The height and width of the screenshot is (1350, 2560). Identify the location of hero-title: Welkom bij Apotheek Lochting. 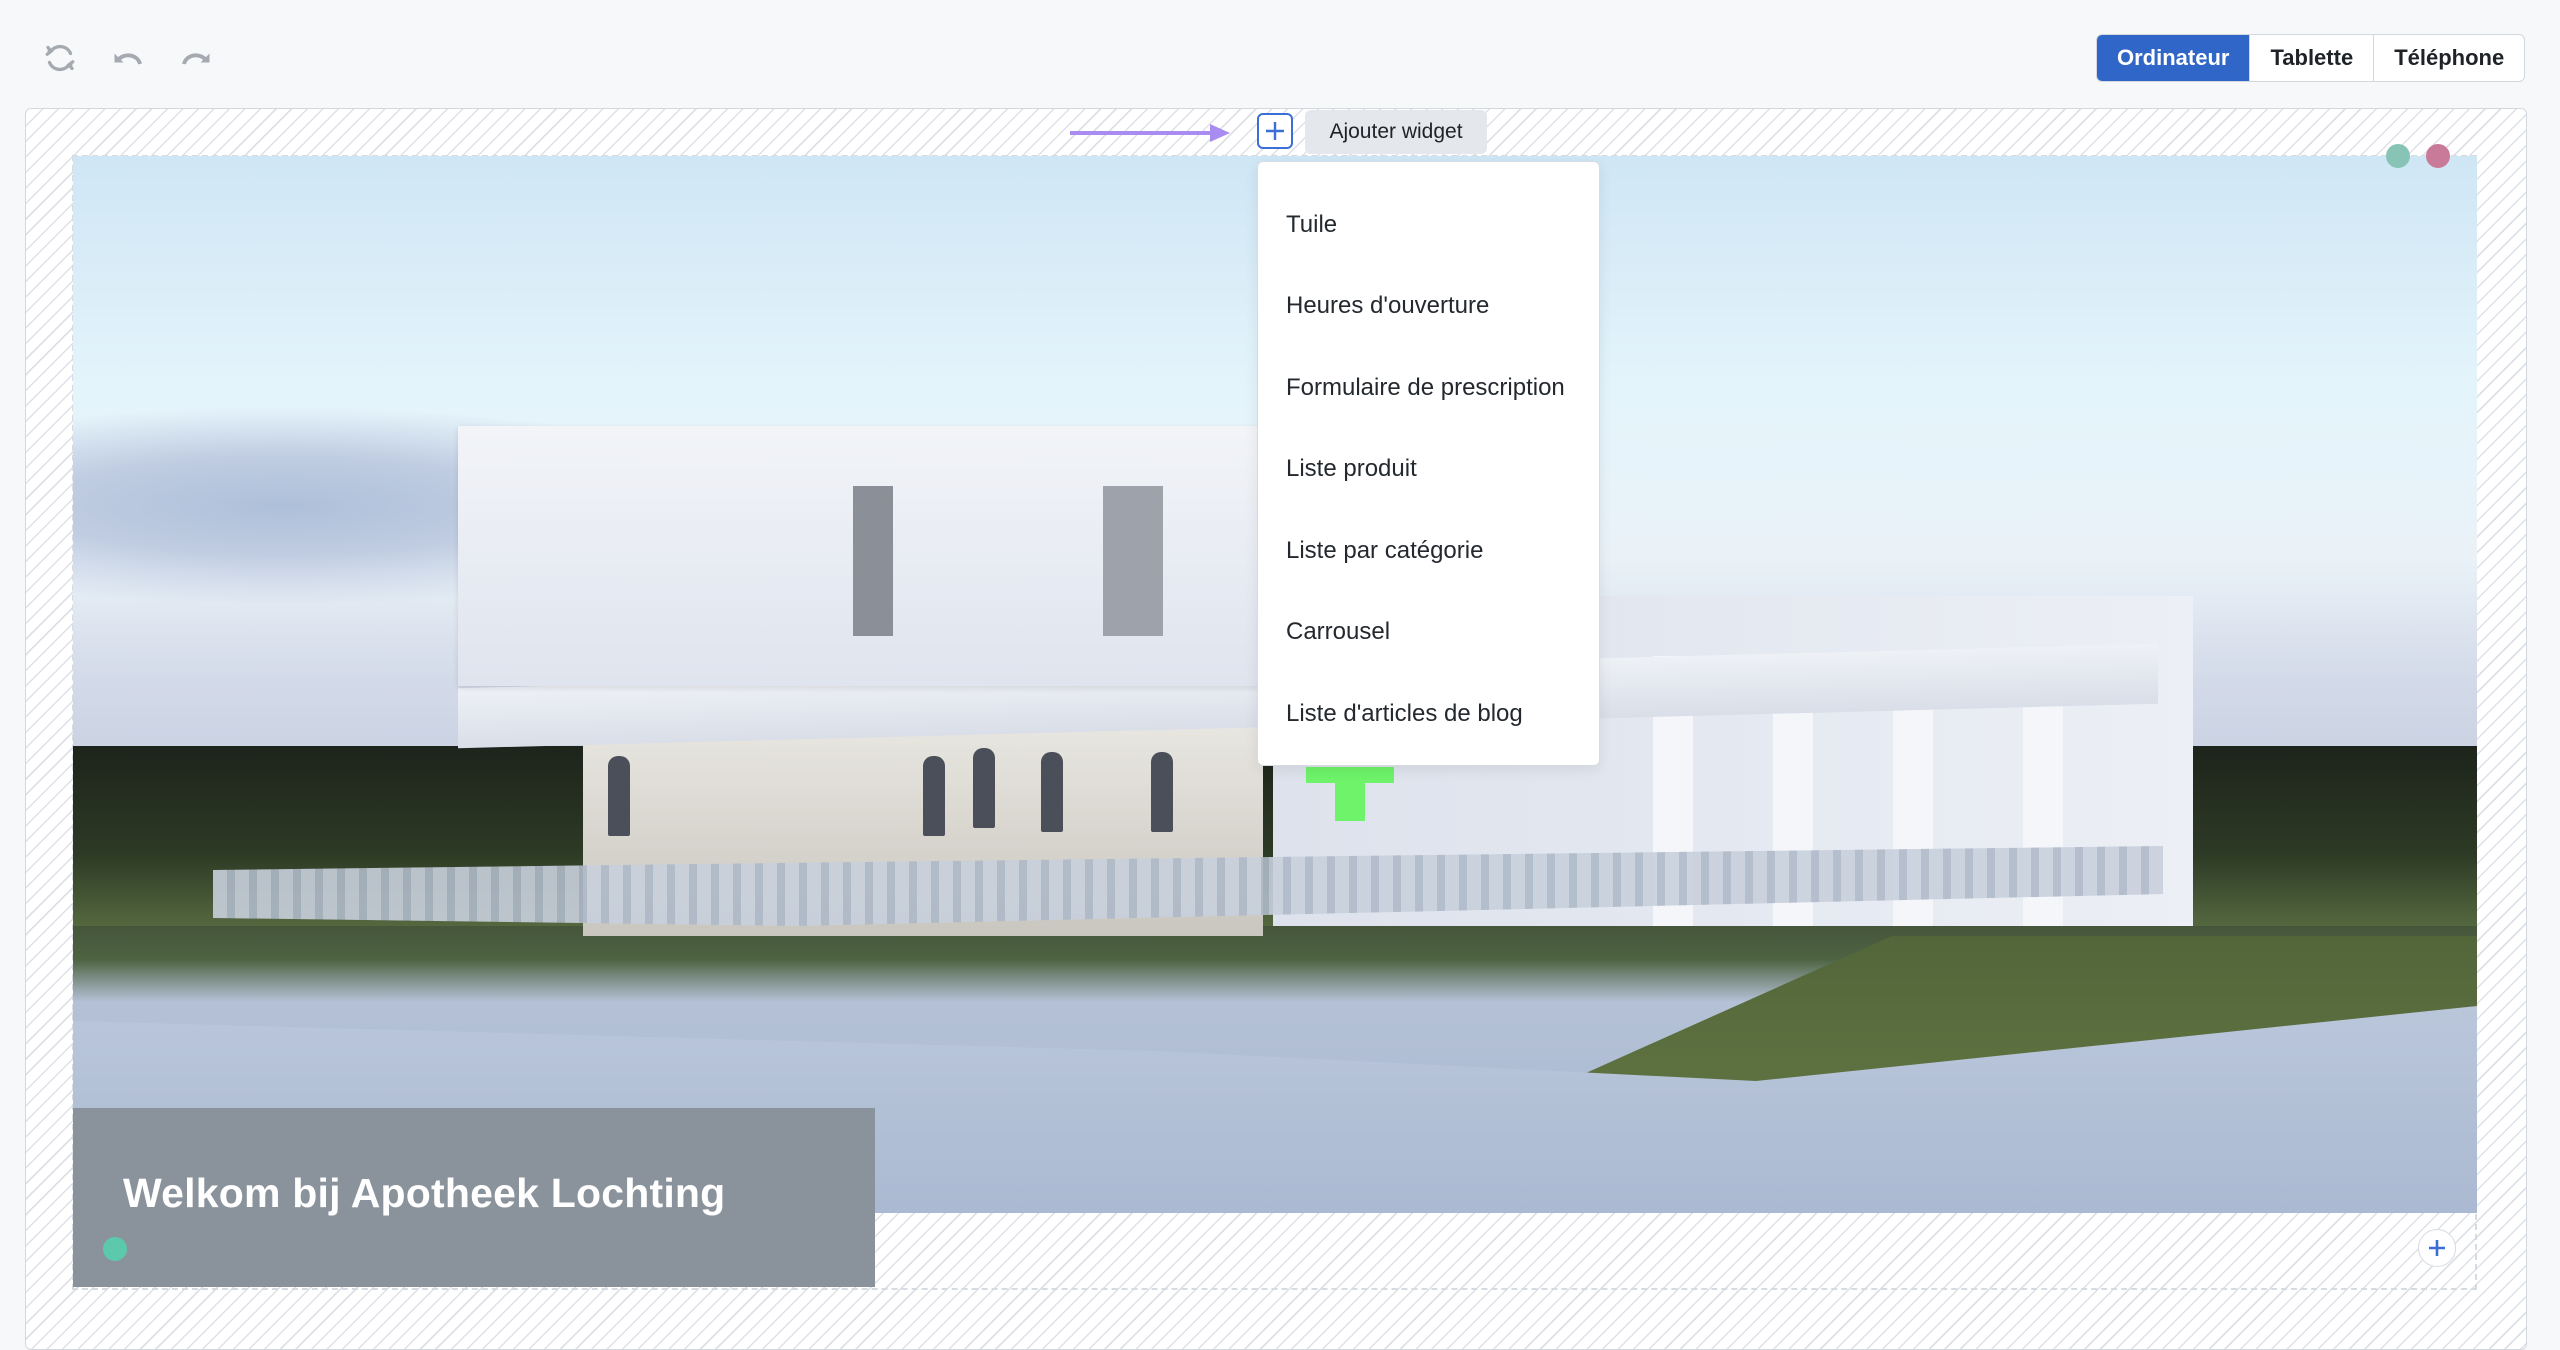
(424, 1193).